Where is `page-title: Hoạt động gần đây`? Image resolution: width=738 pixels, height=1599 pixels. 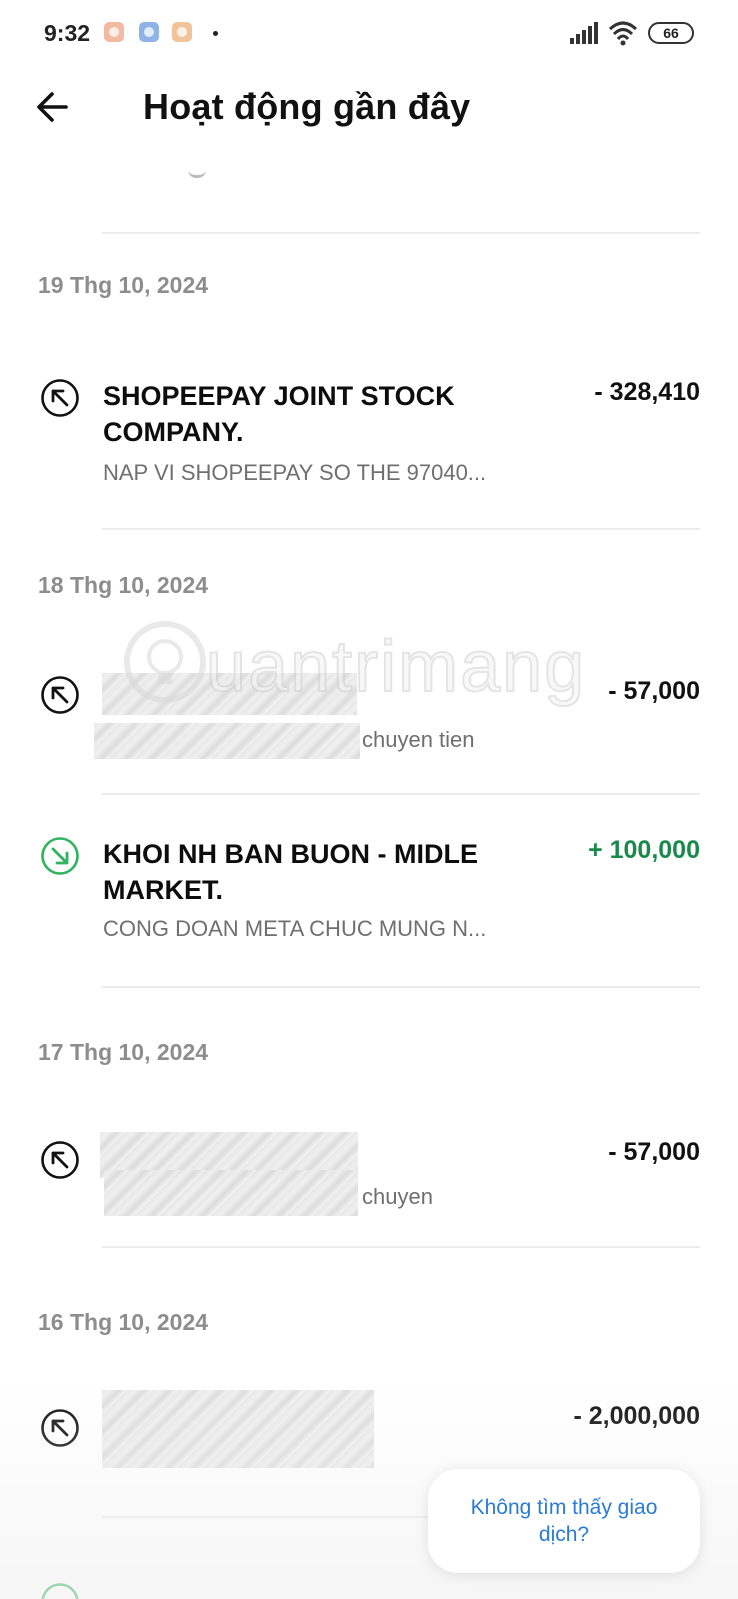
page-title: Hoạt động gần đây is located at coordinates (307, 106).